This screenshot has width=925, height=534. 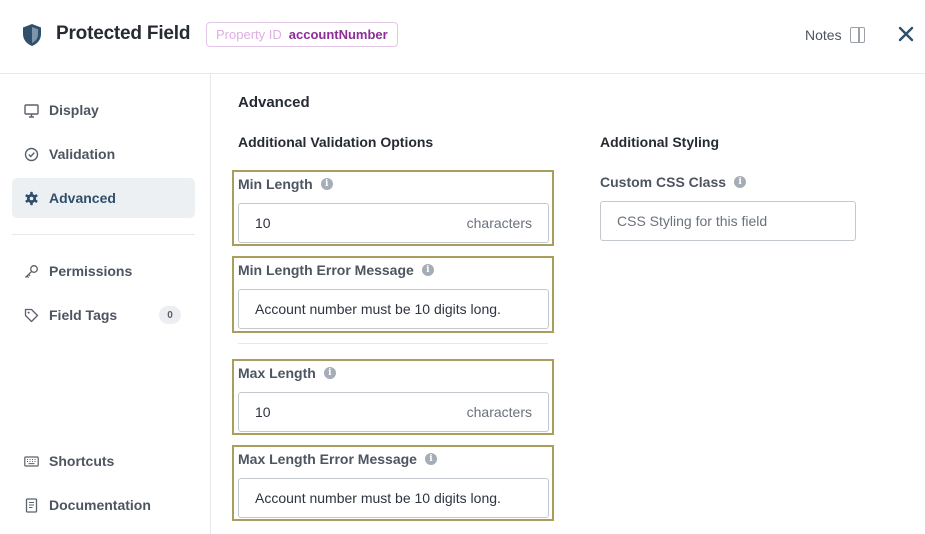 I want to click on max-length-value: 10, so click(x=263, y=412).